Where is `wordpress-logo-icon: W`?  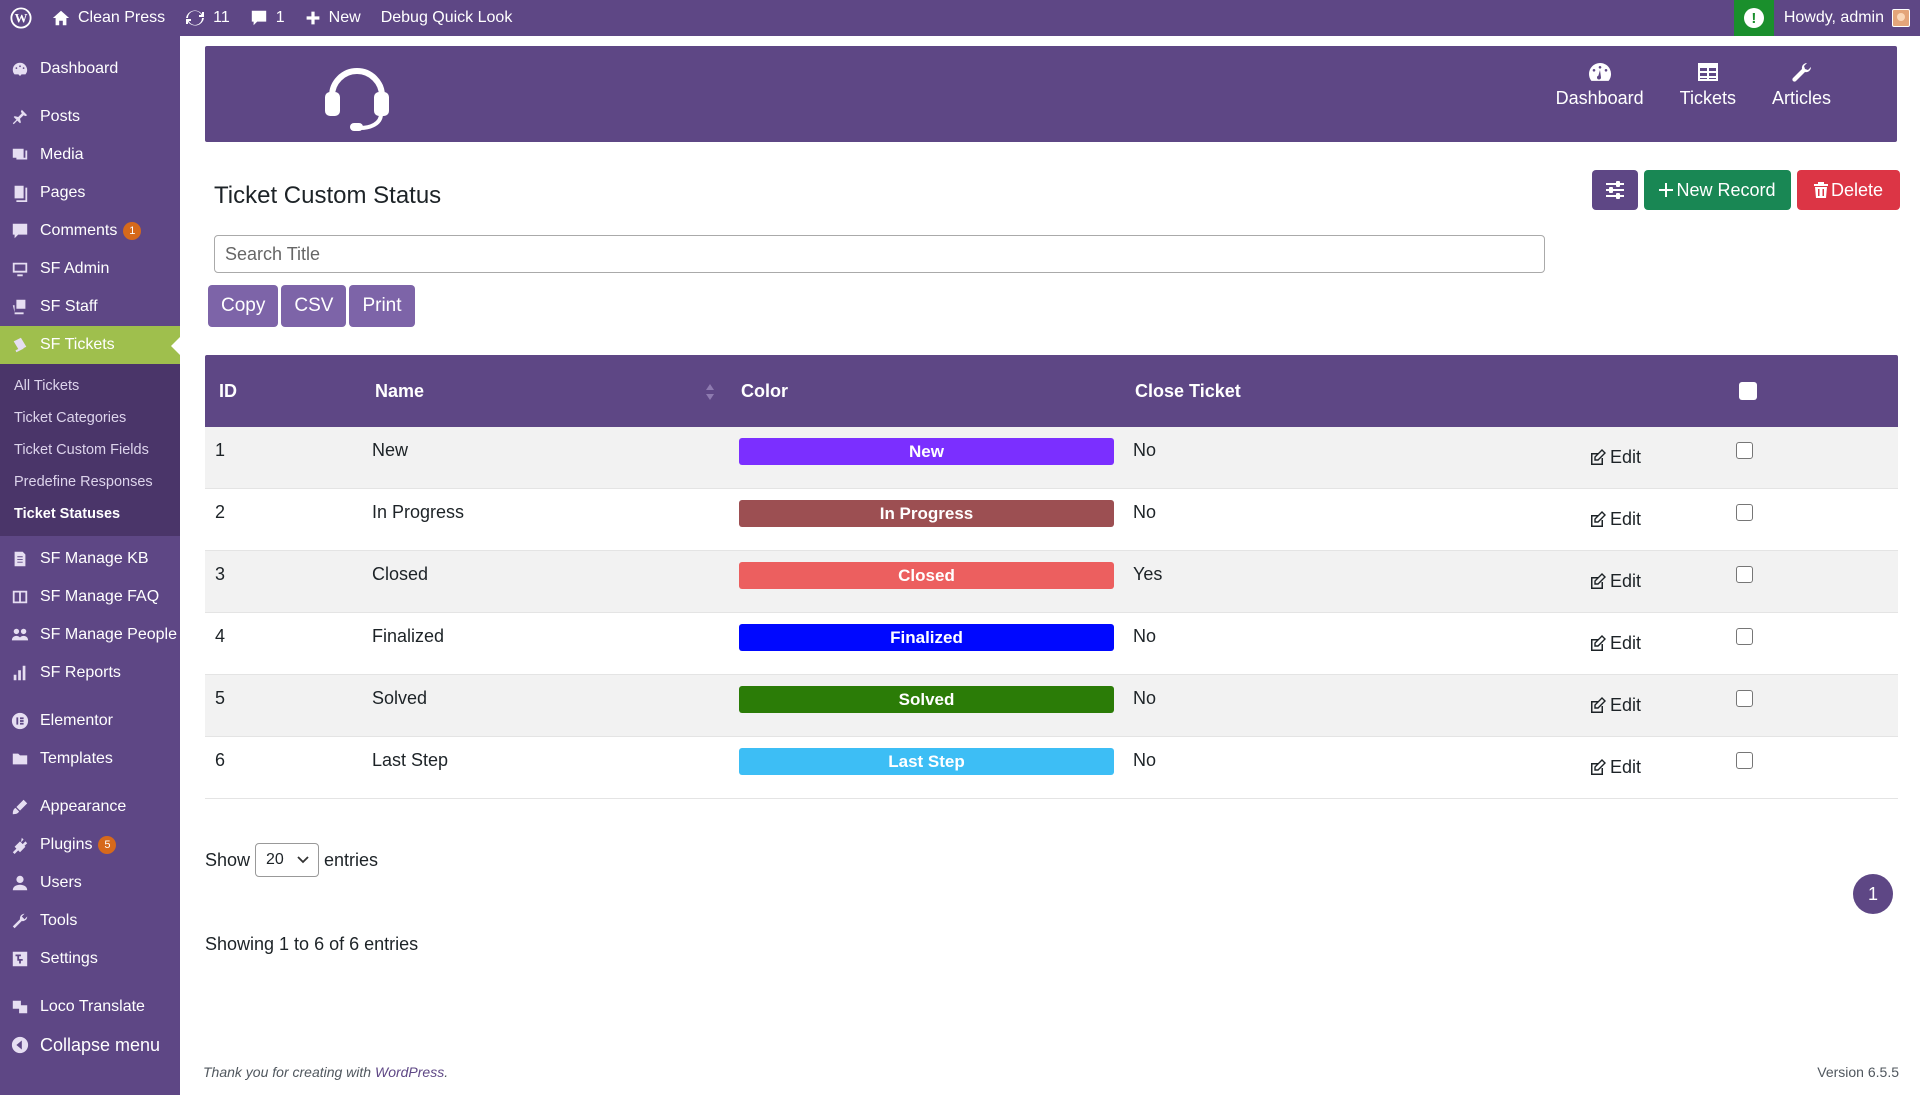 wordpress-logo-icon: W is located at coordinates (21, 18).